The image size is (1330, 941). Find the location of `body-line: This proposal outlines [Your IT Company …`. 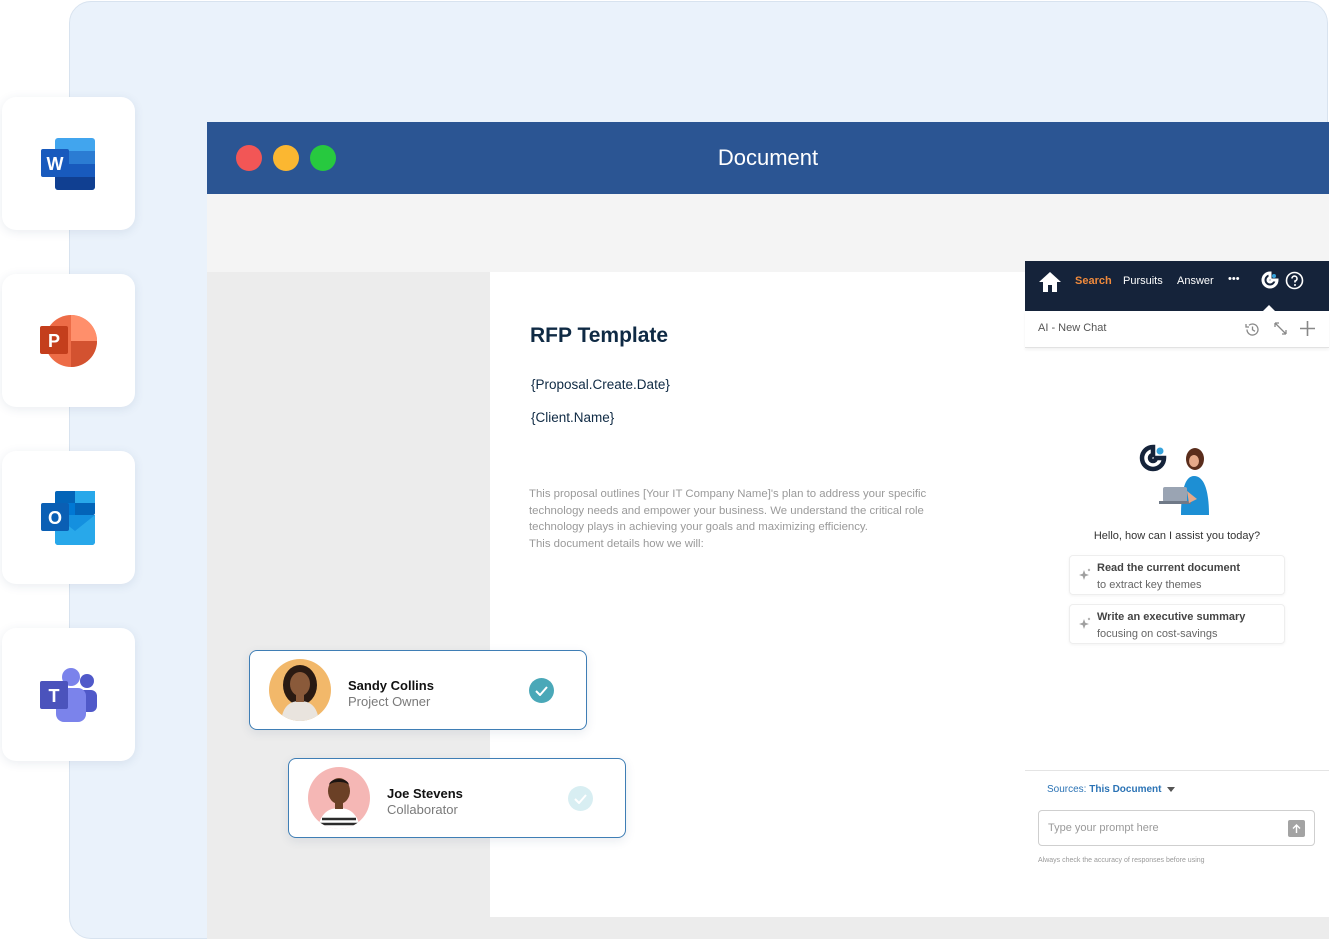

body-line: This proposal outlines [Your IT Company … is located at coordinates (728, 494).